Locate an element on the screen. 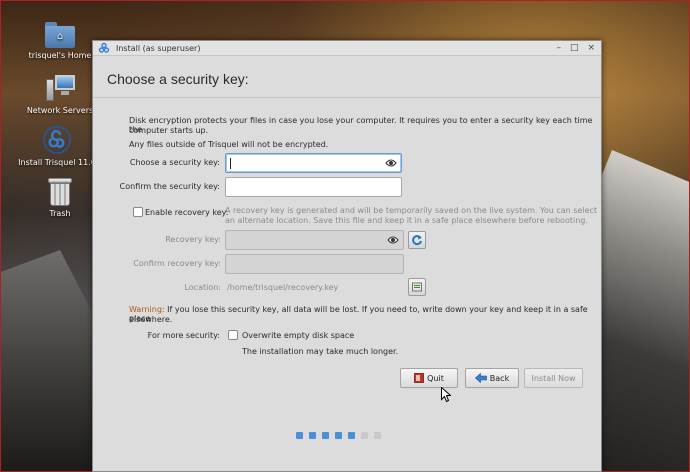  overwrite-disk-label: Overwrite empty disk space is located at coordinates (298, 335).